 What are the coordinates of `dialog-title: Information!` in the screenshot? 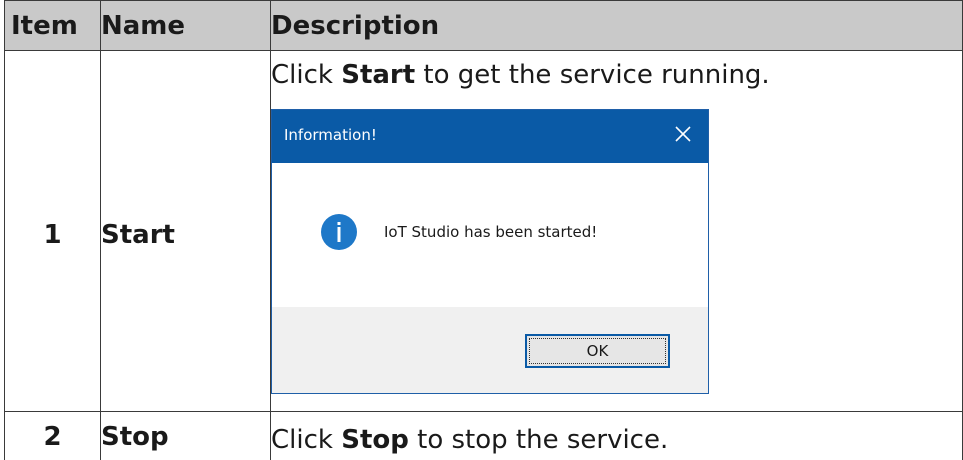 It's located at (330, 135).